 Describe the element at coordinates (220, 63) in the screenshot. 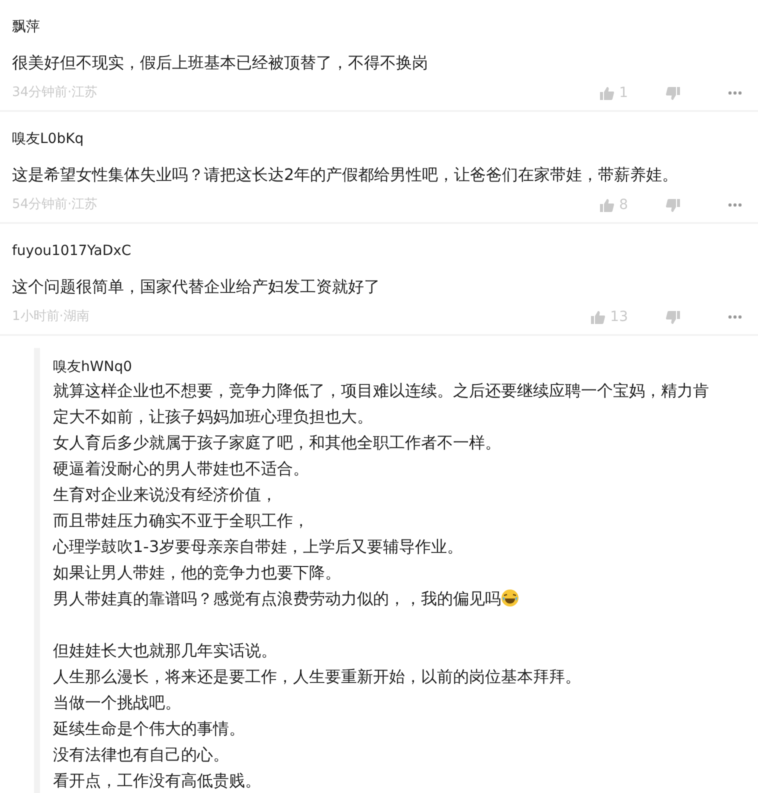

I see `comment-text: 很美好但不现实，假后上班基本已经被顶替了，不得不换岗` at that location.